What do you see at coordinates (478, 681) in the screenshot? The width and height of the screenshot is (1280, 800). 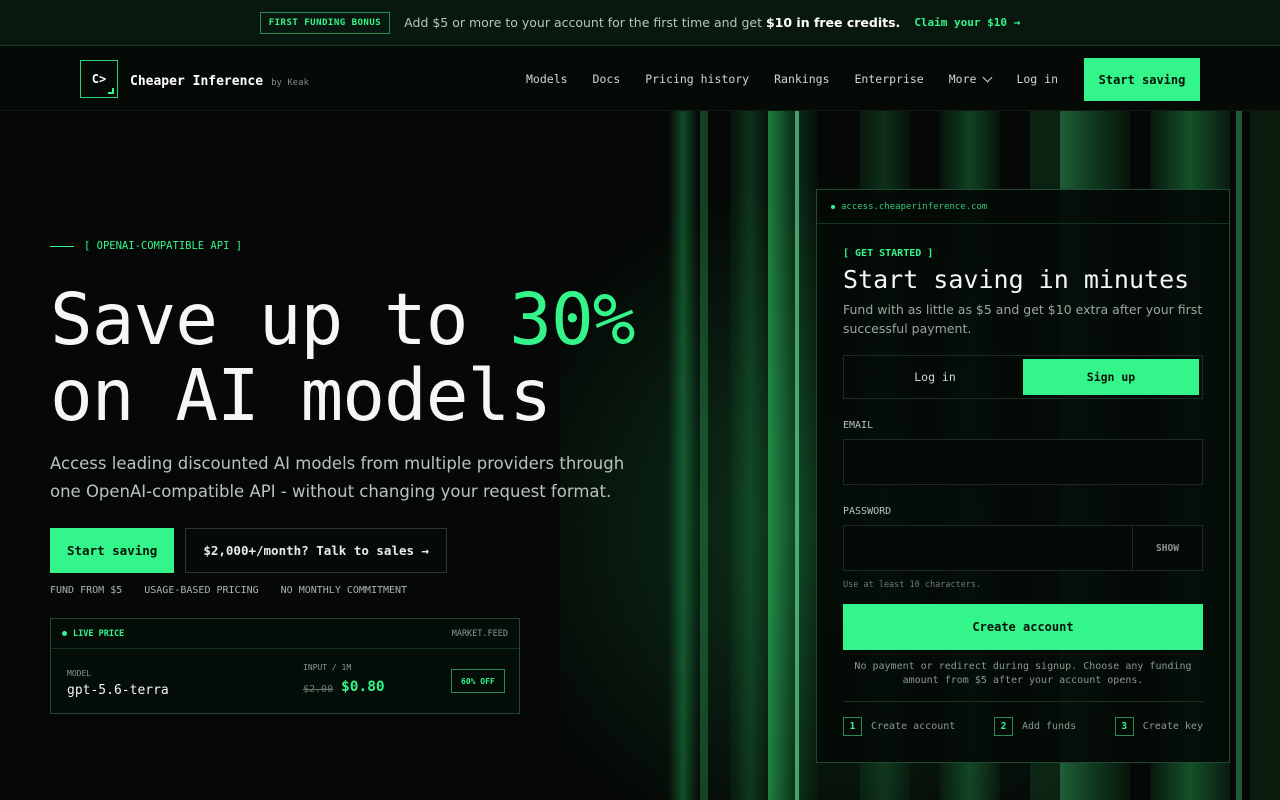 I see `discount-badge: 60% OFF` at bounding box center [478, 681].